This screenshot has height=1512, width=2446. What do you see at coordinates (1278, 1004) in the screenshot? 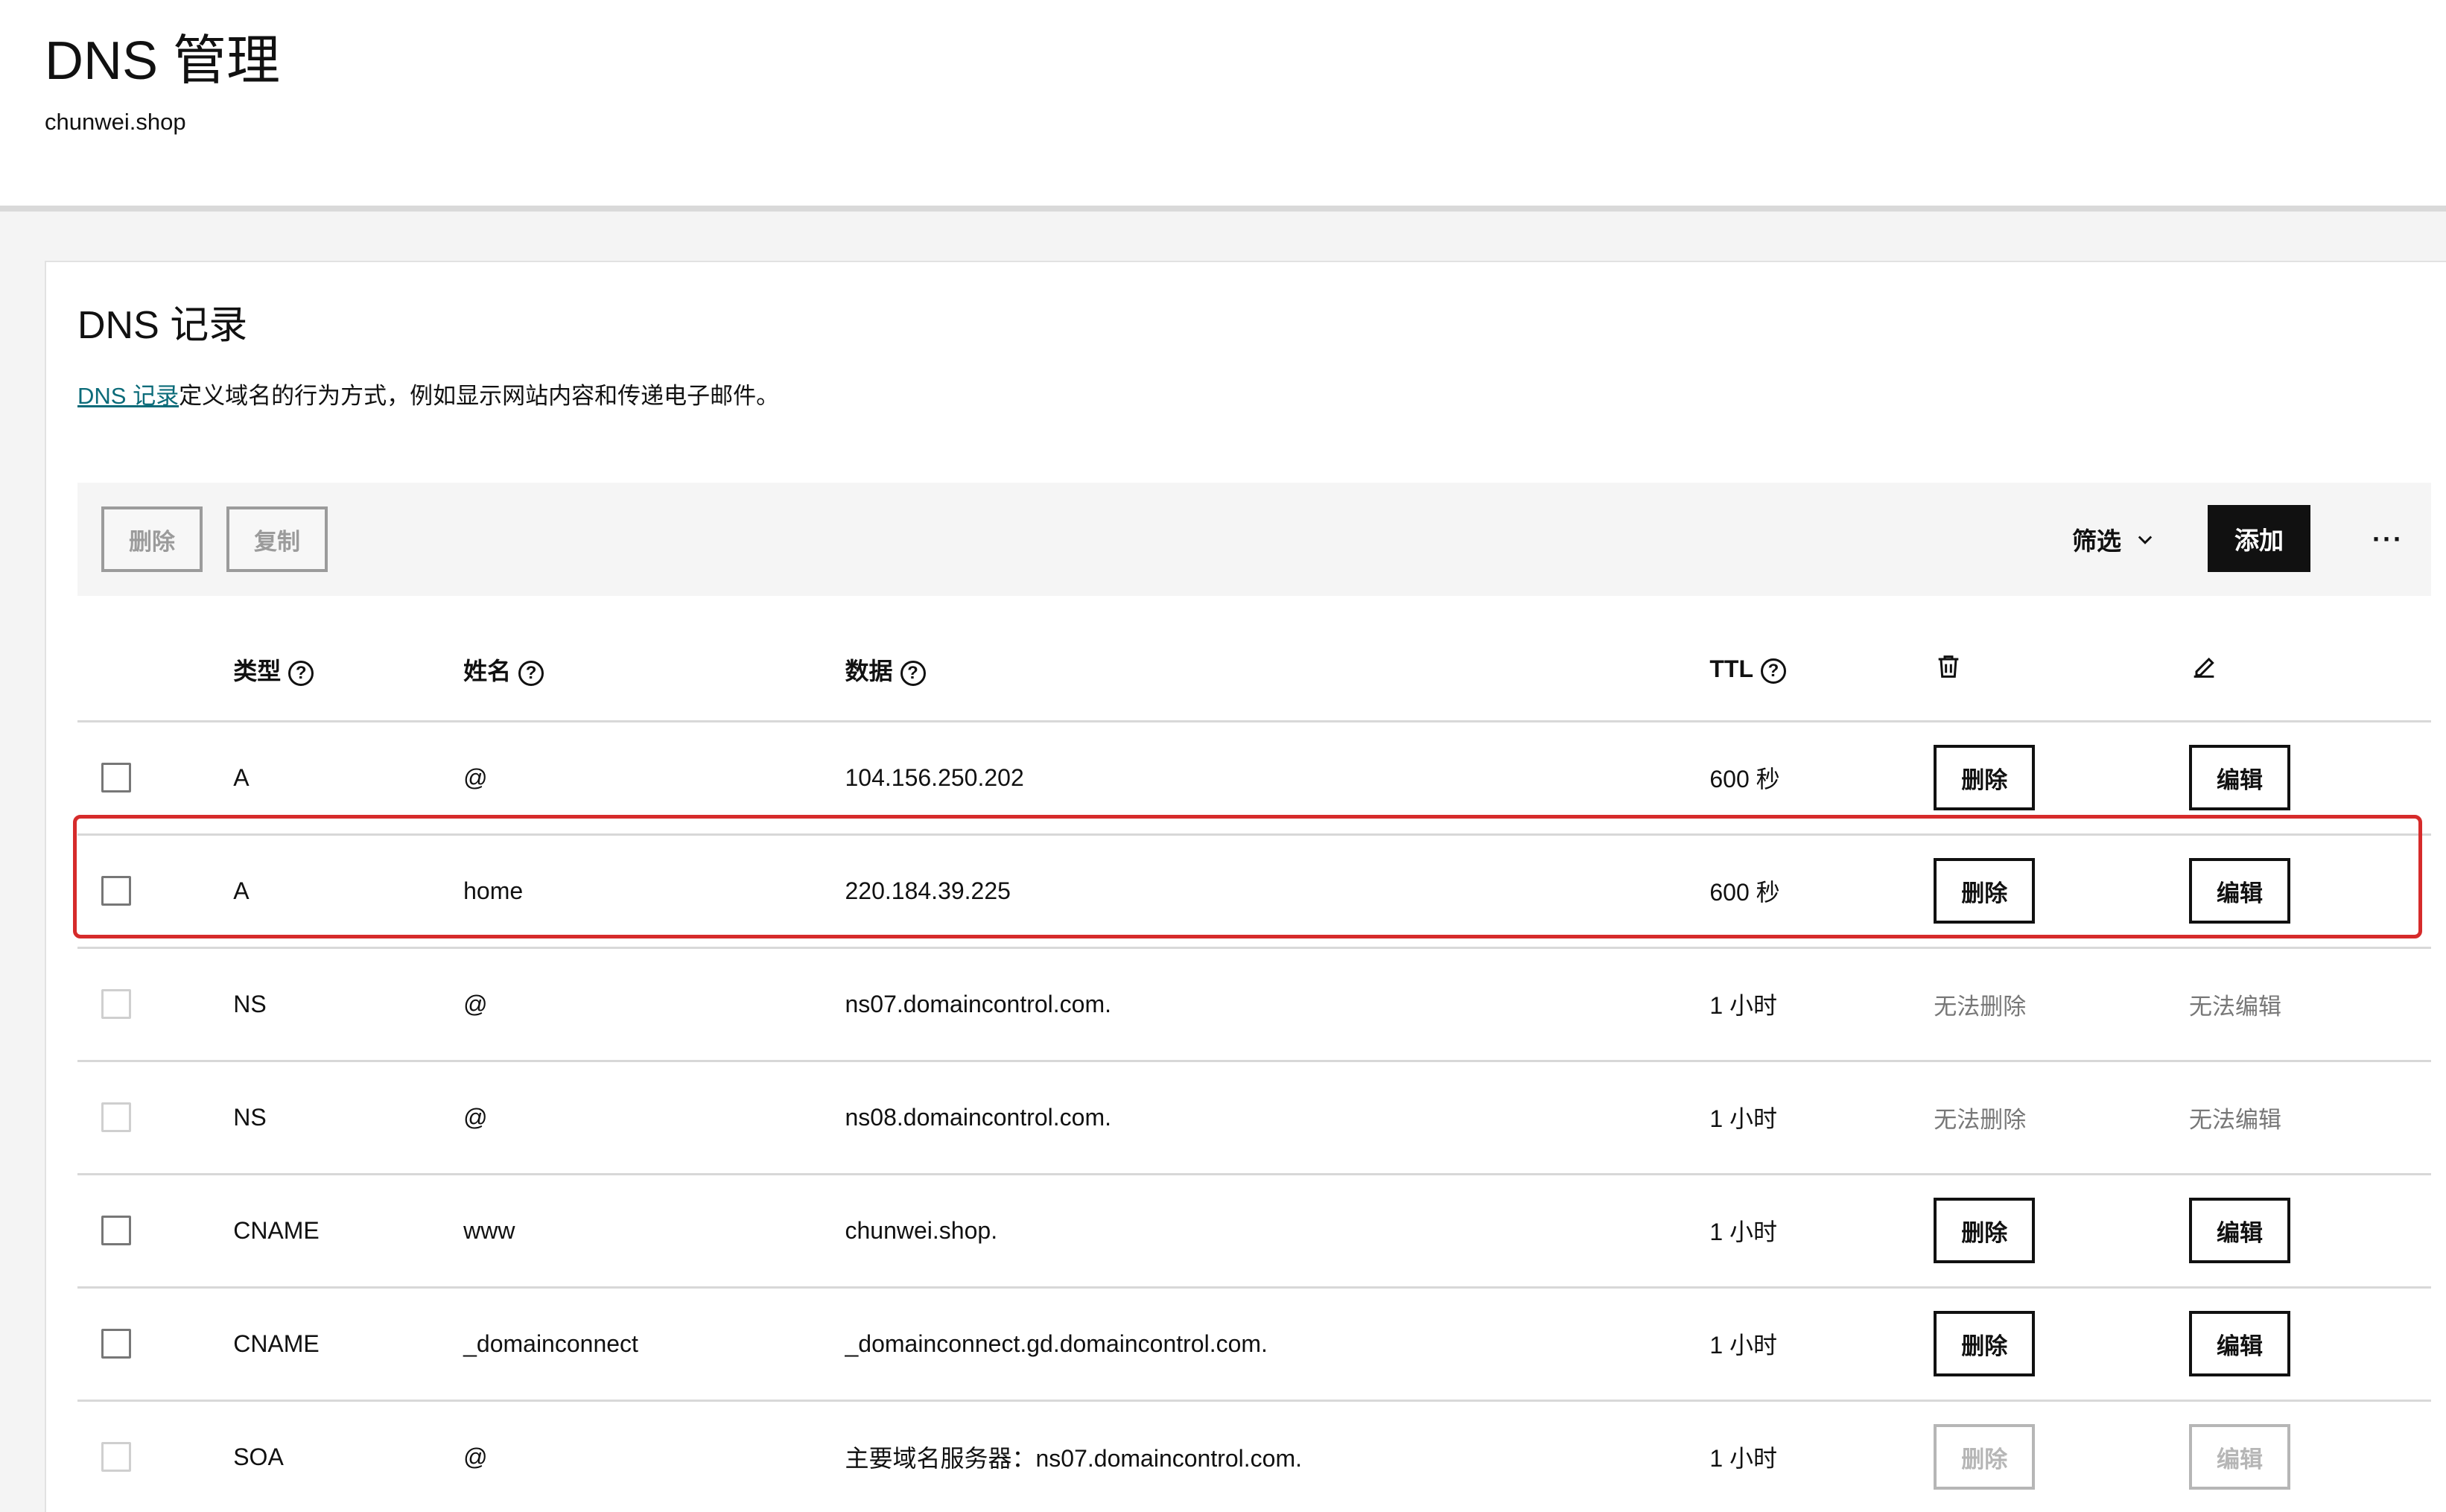
I see `data-cell: ns07.domaincontrol.com.` at bounding box center [1278, 1004].